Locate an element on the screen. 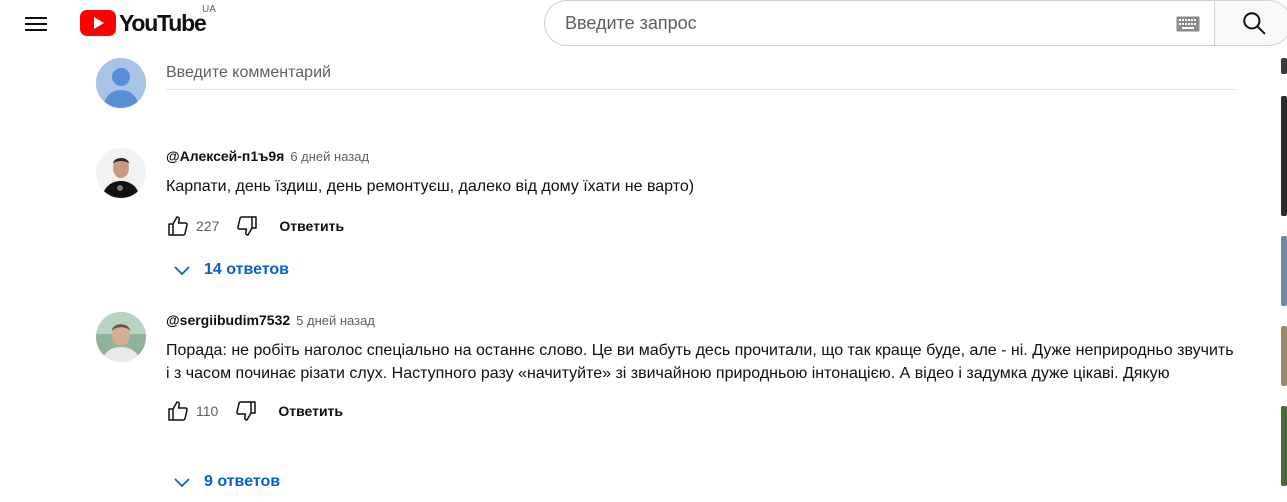 The width and height of the screenshot is (1287, 502). search-box is located at coordinates (880, 23).